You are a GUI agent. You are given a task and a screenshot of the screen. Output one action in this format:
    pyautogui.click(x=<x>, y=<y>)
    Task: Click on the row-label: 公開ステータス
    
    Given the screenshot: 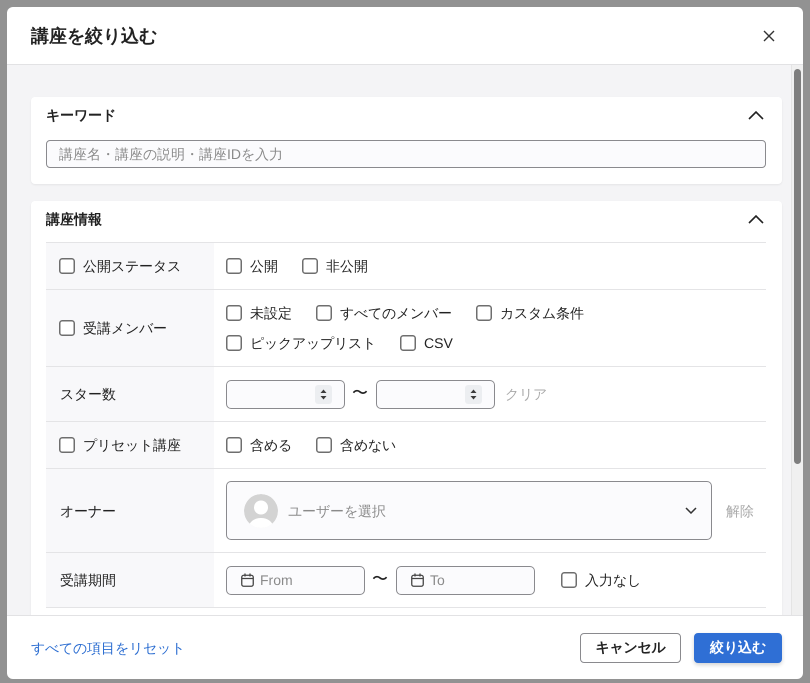 What is the action you would take?
    pyautogui.click(x=132, y=266)
    